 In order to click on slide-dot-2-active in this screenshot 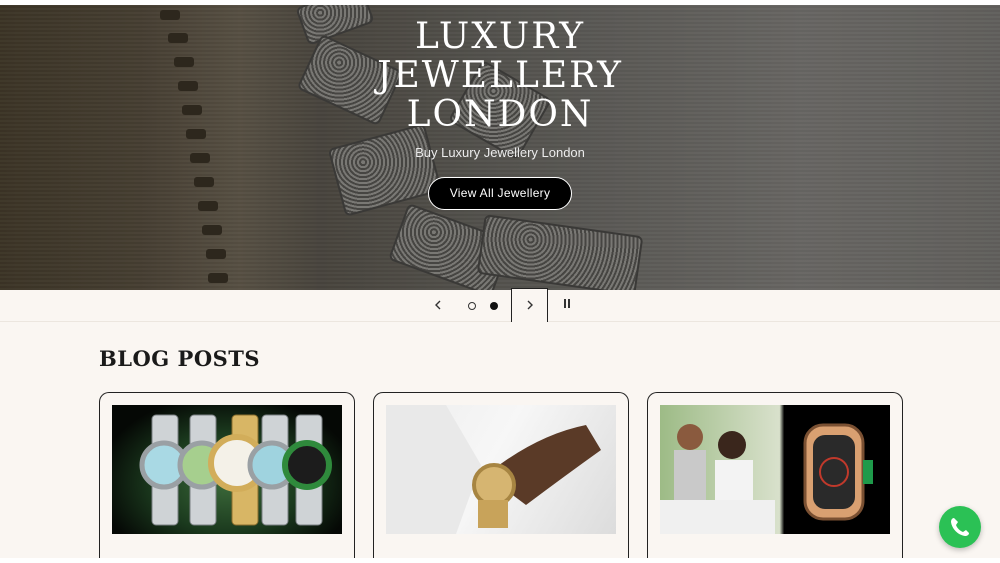, I will do `click(494, 306)`.